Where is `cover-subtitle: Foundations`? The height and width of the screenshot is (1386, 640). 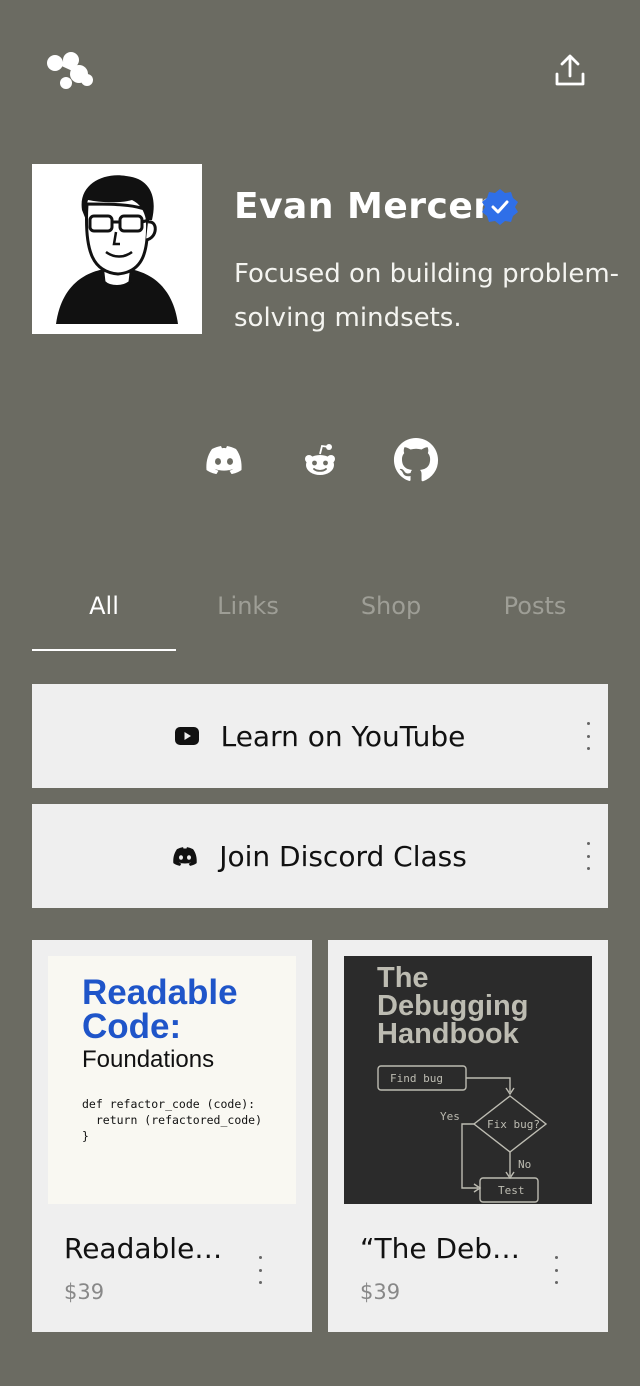
cover-subtitle: Foundations is located at coordinates (148, 1059).